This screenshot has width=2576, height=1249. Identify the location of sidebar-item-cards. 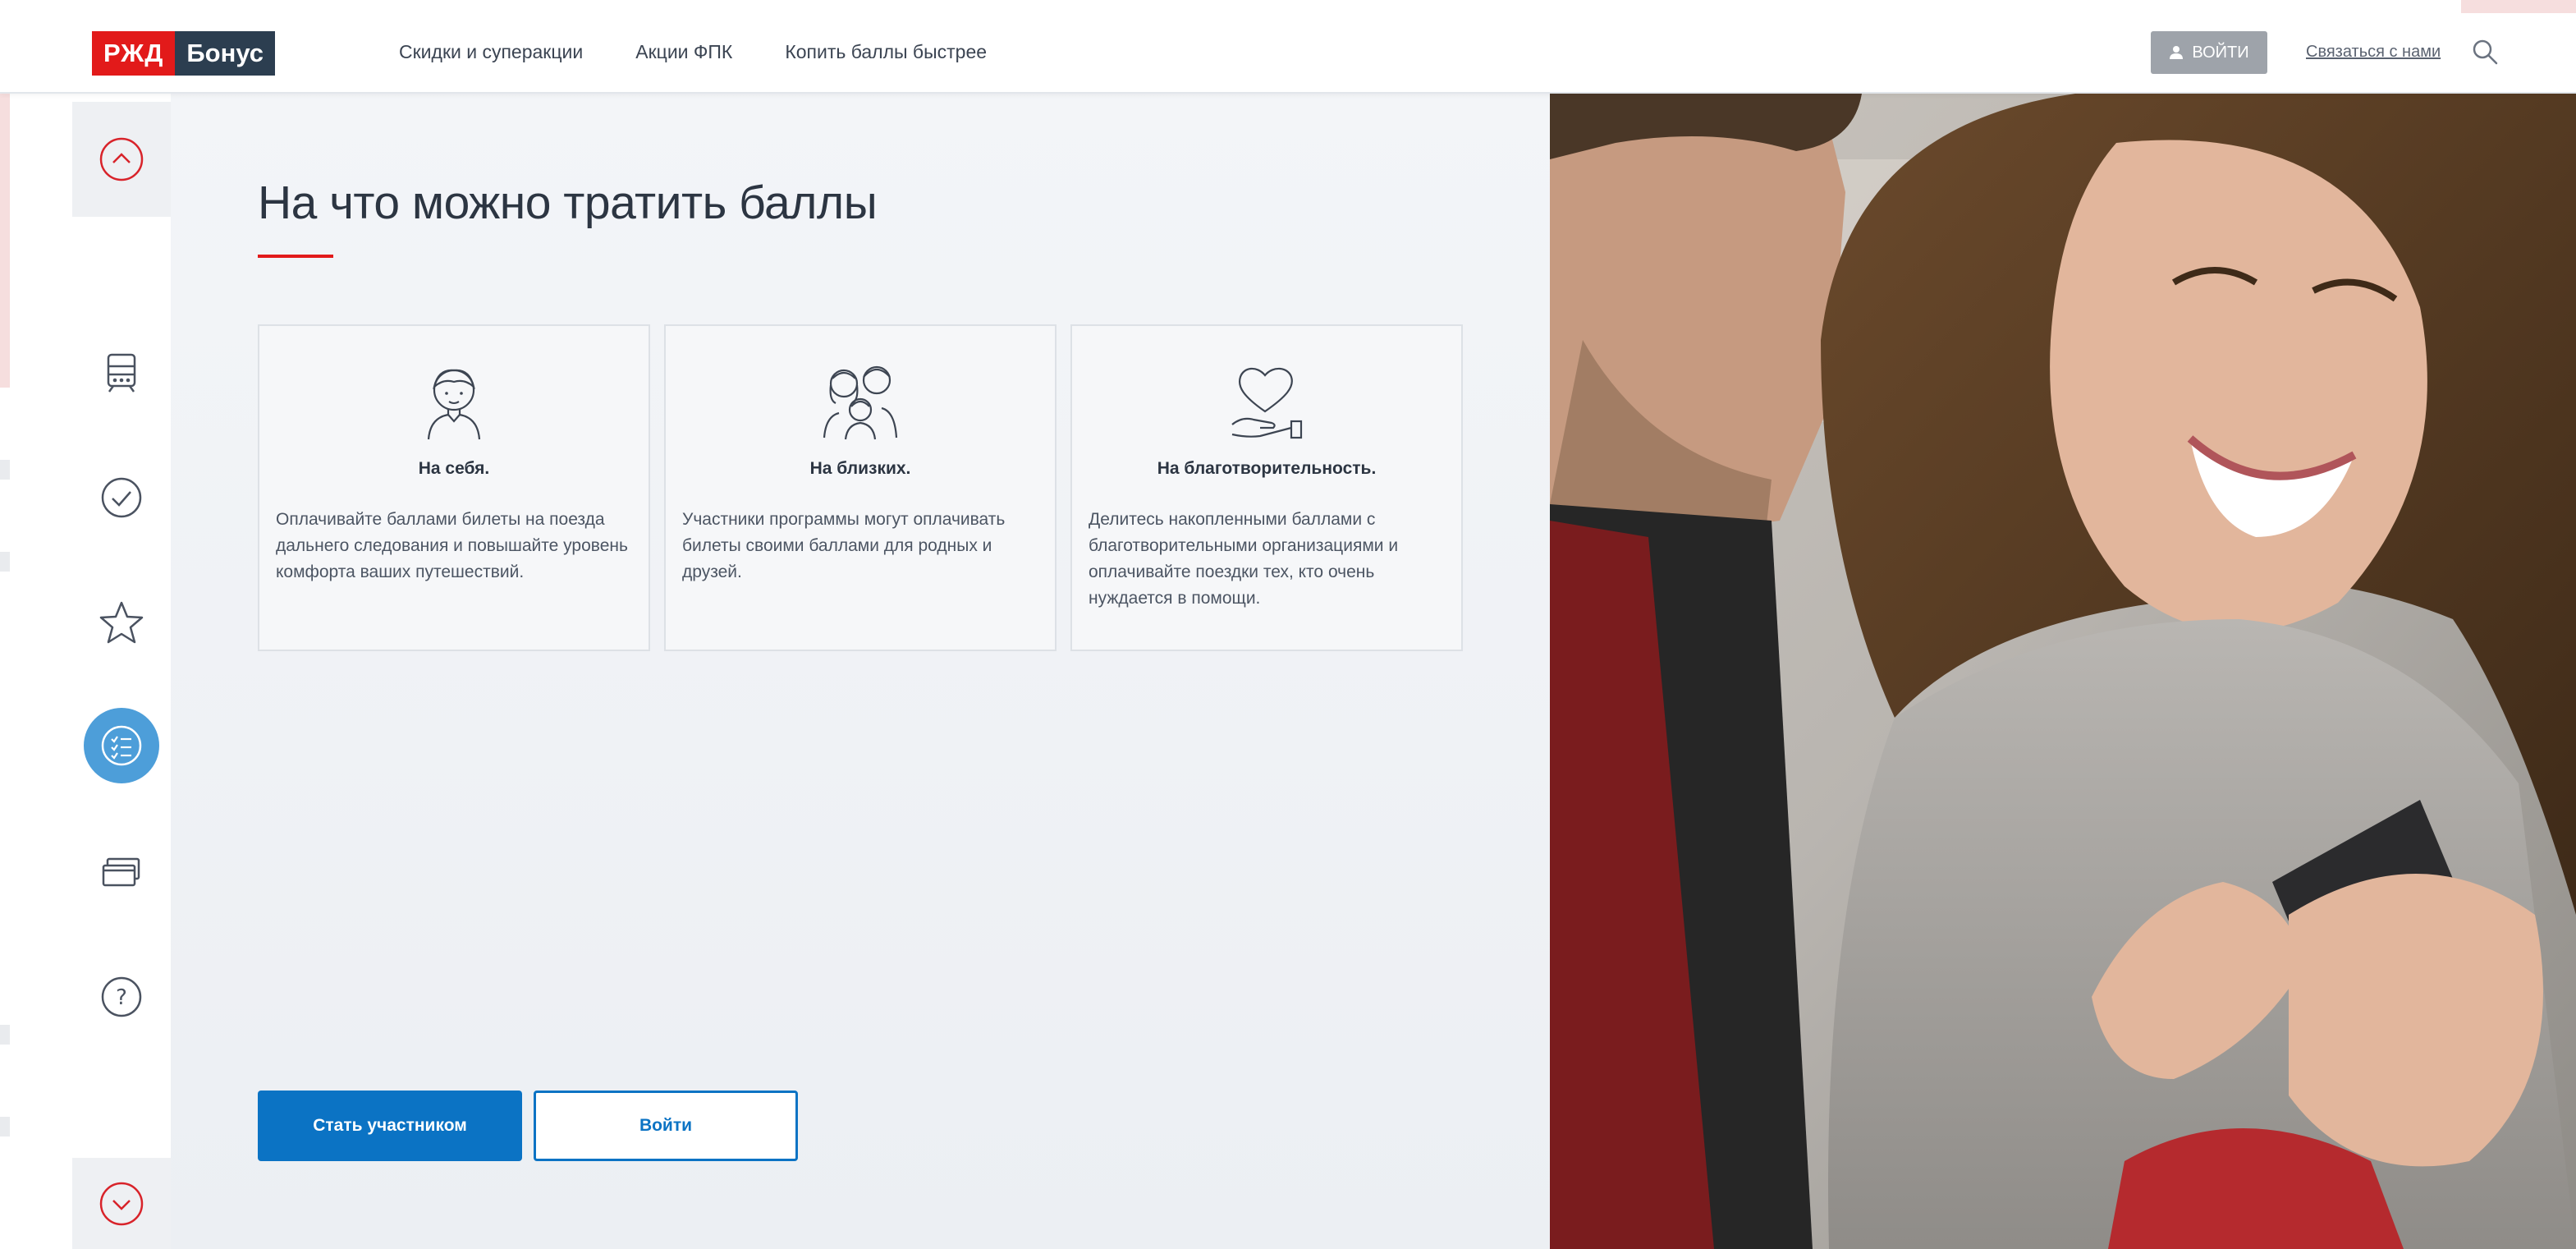
(121, 872).